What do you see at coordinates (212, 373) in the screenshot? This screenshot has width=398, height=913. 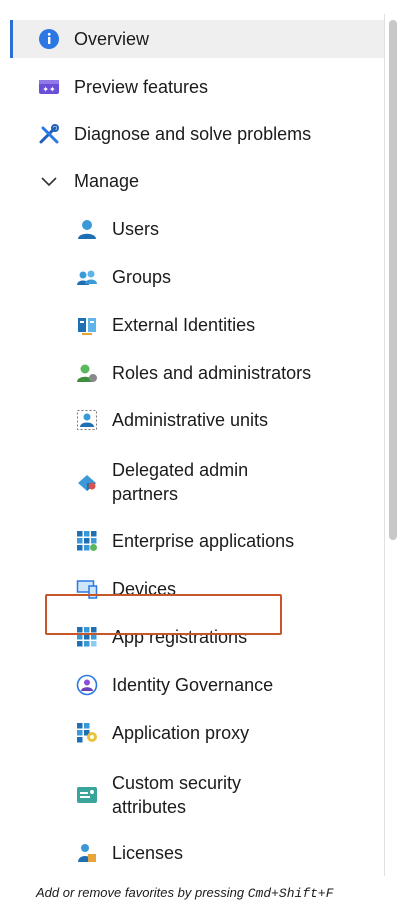 I see `nav-label-roles: Roles and administrators` at bounding box center [212, 373].